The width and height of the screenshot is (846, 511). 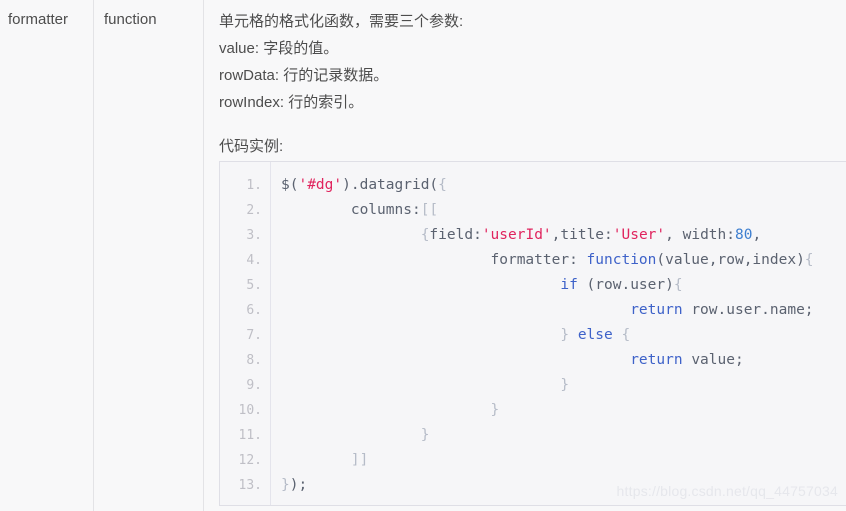 I want to click on line-number: 3., so click(x=254, y=235).